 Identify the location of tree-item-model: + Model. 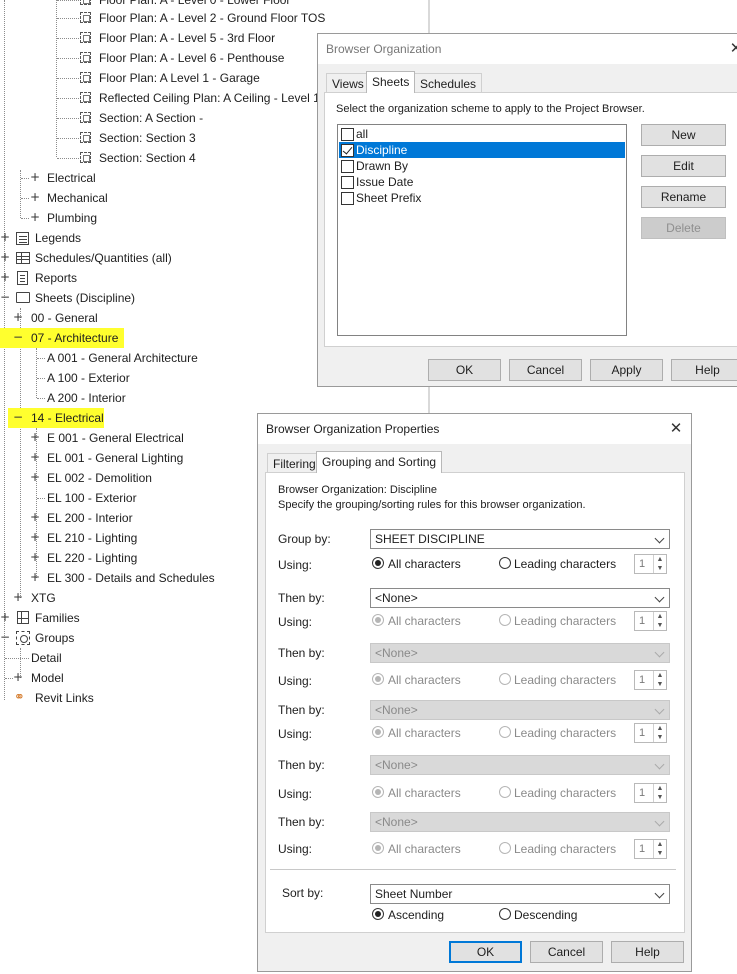
(100, 678).